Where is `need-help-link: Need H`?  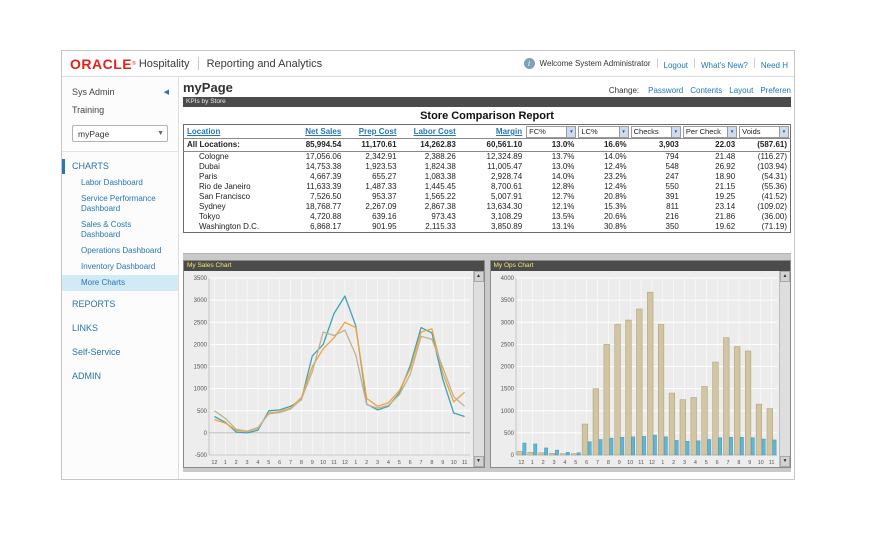
need-help-link: Need H is located at coordinates (774, 65).